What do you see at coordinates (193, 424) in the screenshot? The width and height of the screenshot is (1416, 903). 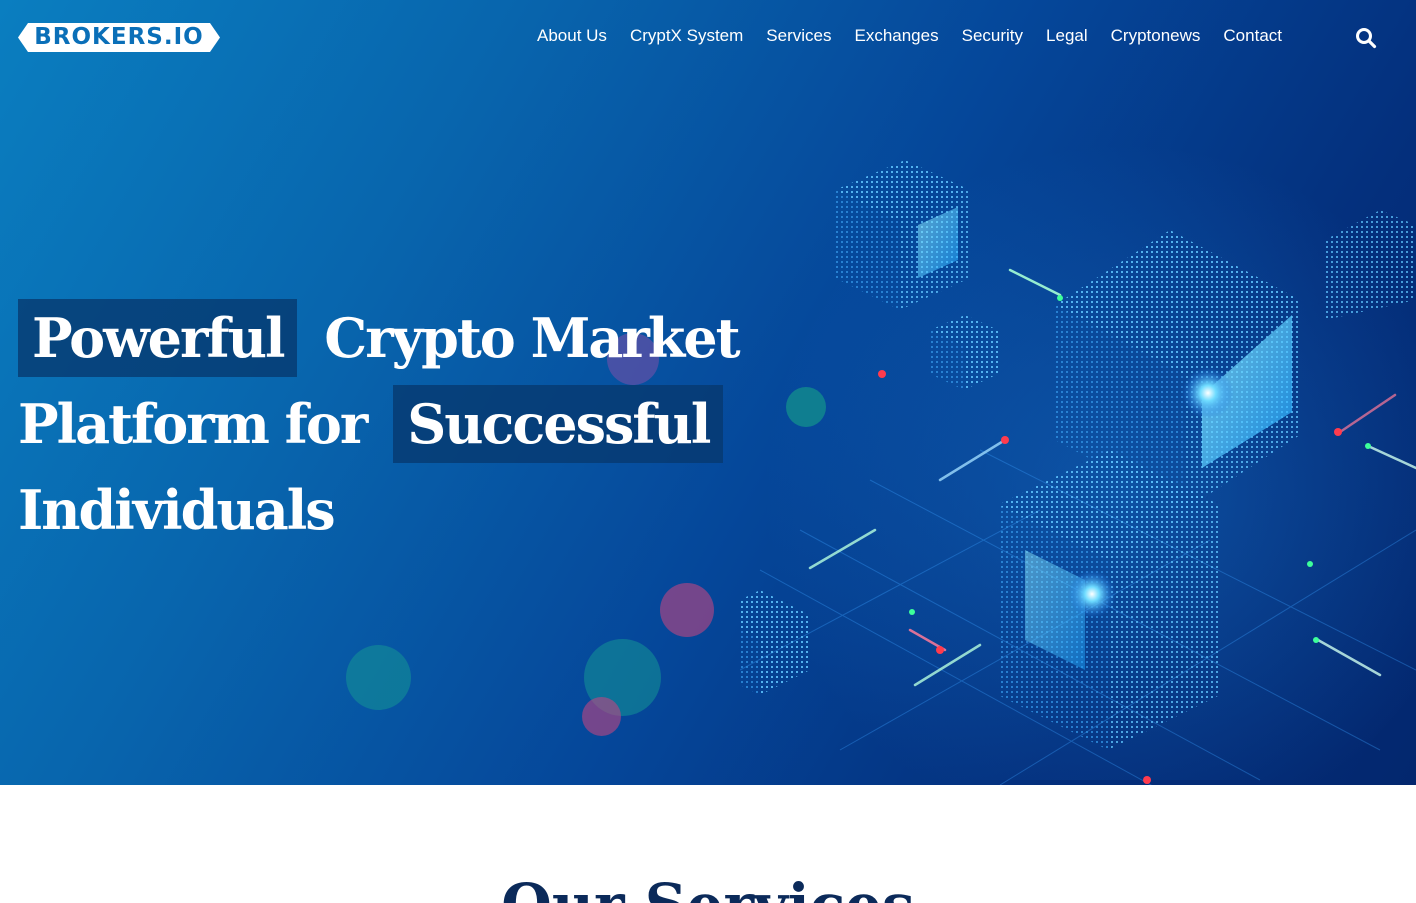 I see `headline-text: Platform for` at bounding box center [193, 424].